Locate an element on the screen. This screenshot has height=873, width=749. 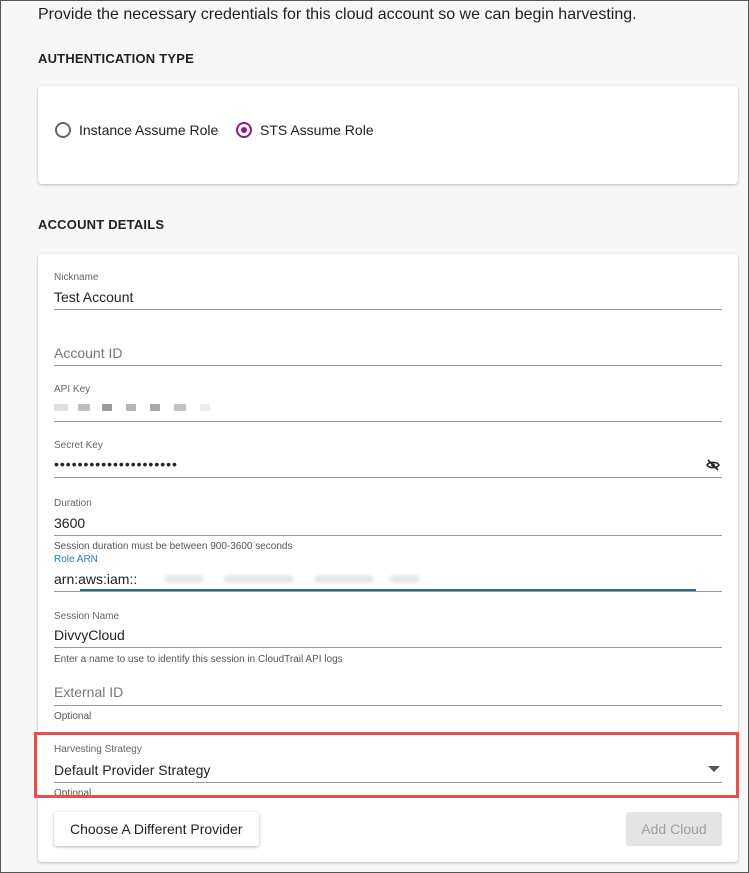
external-id-input: External ID is located at coordinates (88, 692).